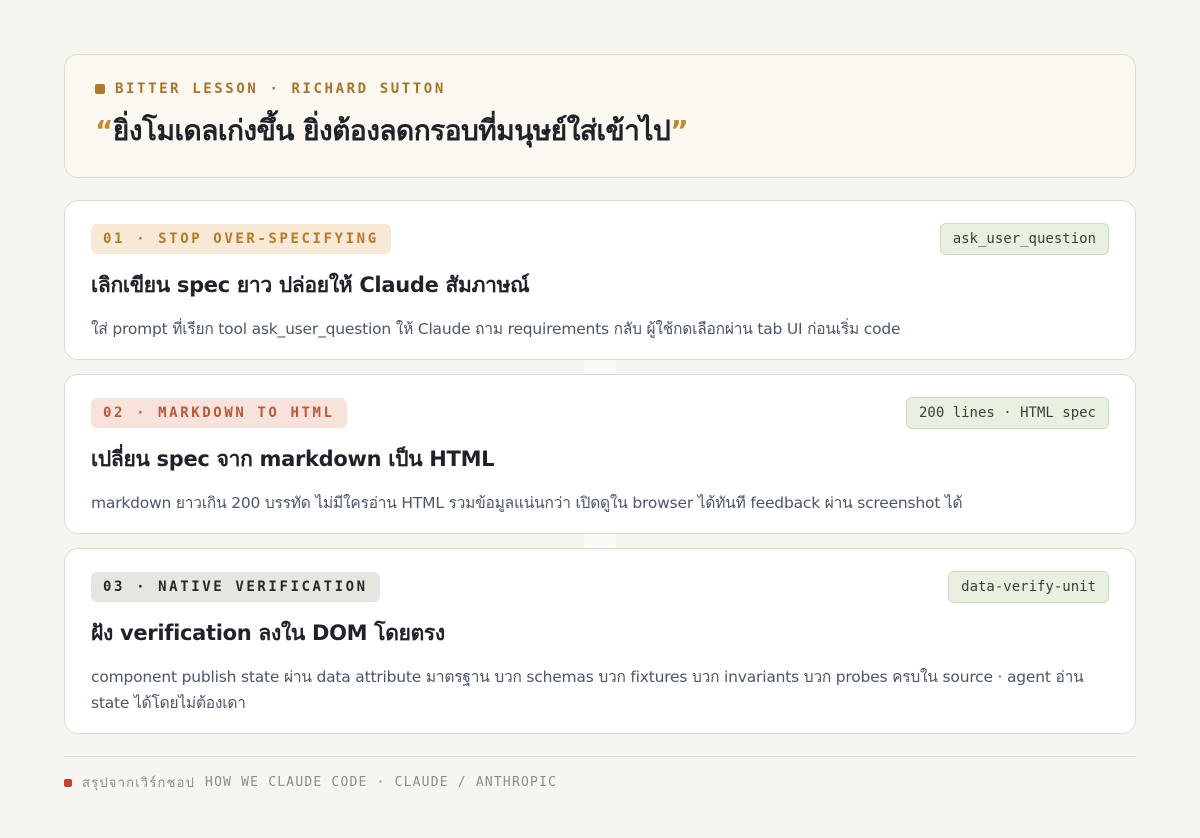 The height and width of the screenshot is (838, 1200). Describe the element at coordinates (600, 756) in the screenshot. I see `footer-divider` at that location.